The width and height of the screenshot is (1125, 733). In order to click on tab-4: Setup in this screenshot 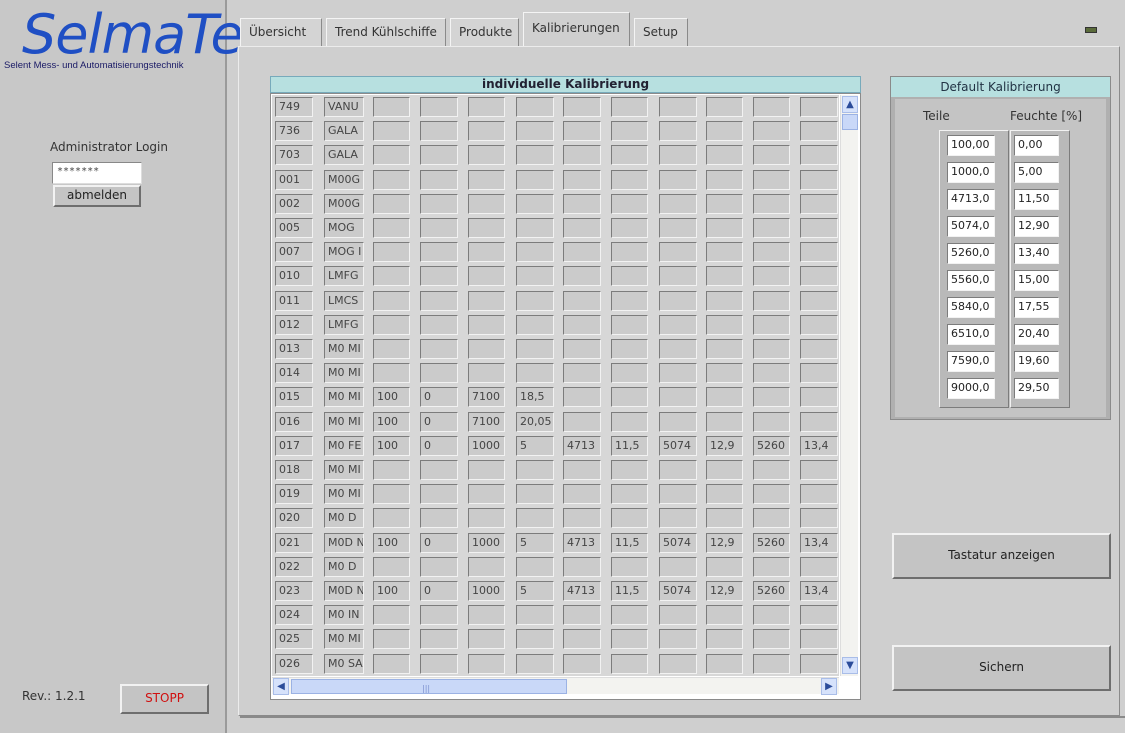, I will do `click(661, 32)`.